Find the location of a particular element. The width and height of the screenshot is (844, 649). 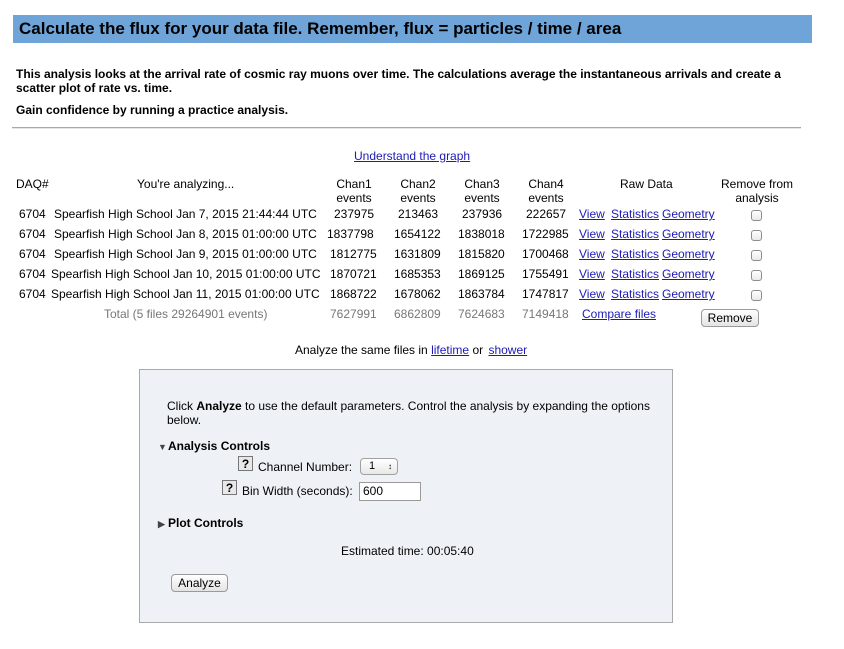

col-header-chan4: Chan4 events is located at coordinates (546, 191).